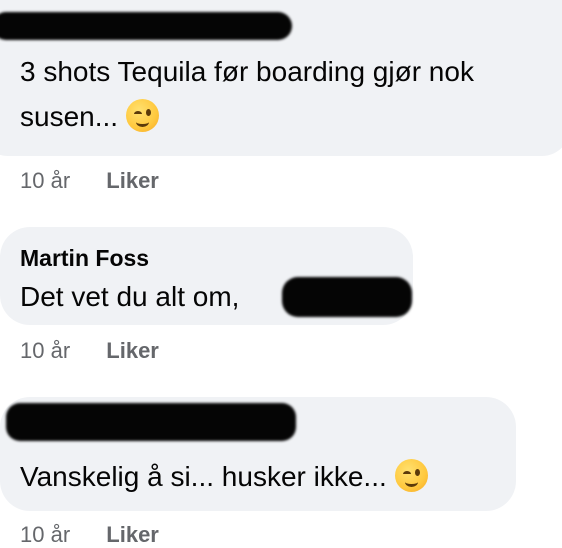 The image size is (562, 548). What do you see at coordinates (347, 297) in the screenshot?
I see `redacted-tagged-name` at bounding box center [347, 297].